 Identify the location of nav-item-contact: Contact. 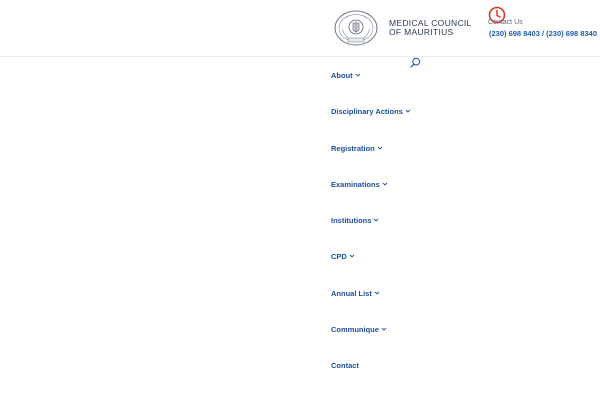
(371, 379).